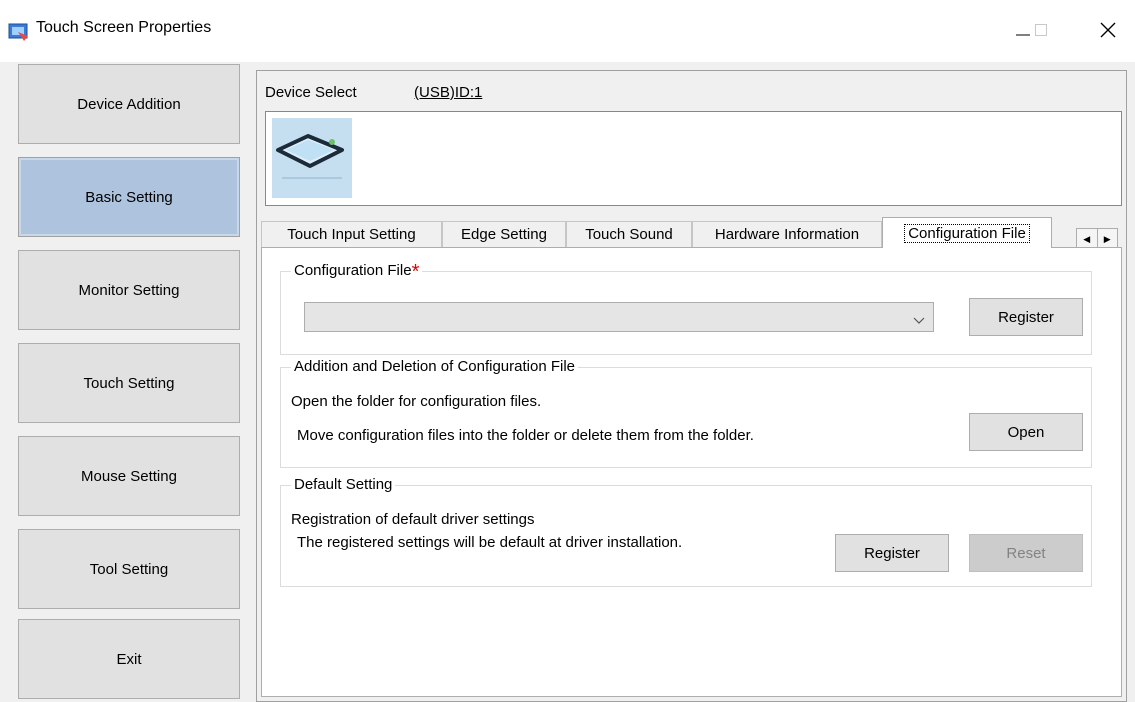  Describe the element at coordinates (919, 320) in the screenshot. I see `chevron-down-icon` at that location.